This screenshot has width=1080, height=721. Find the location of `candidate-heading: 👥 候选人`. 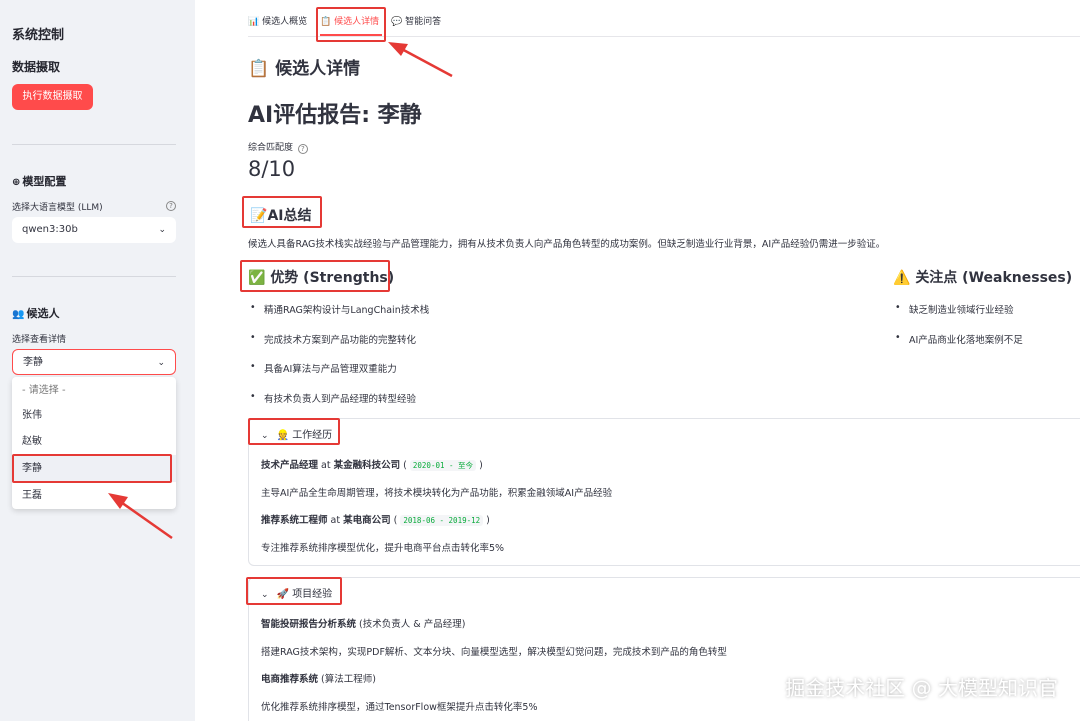

candidate-heading: 👥 候选人 is located at coordinates (36, 313).